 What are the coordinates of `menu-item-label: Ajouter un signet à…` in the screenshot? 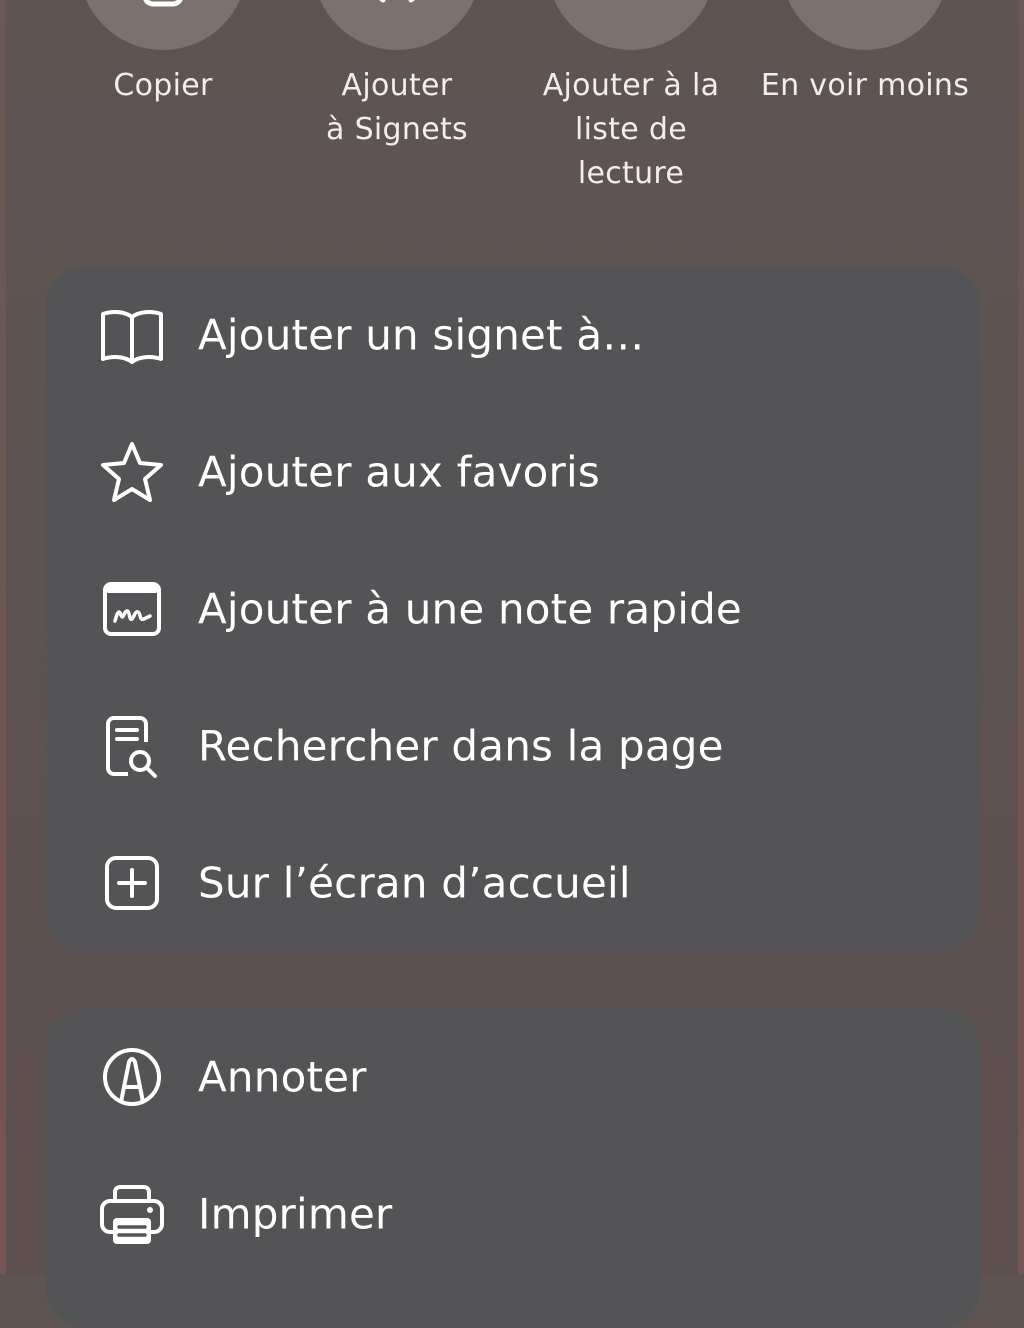 It's located at (421, 334).